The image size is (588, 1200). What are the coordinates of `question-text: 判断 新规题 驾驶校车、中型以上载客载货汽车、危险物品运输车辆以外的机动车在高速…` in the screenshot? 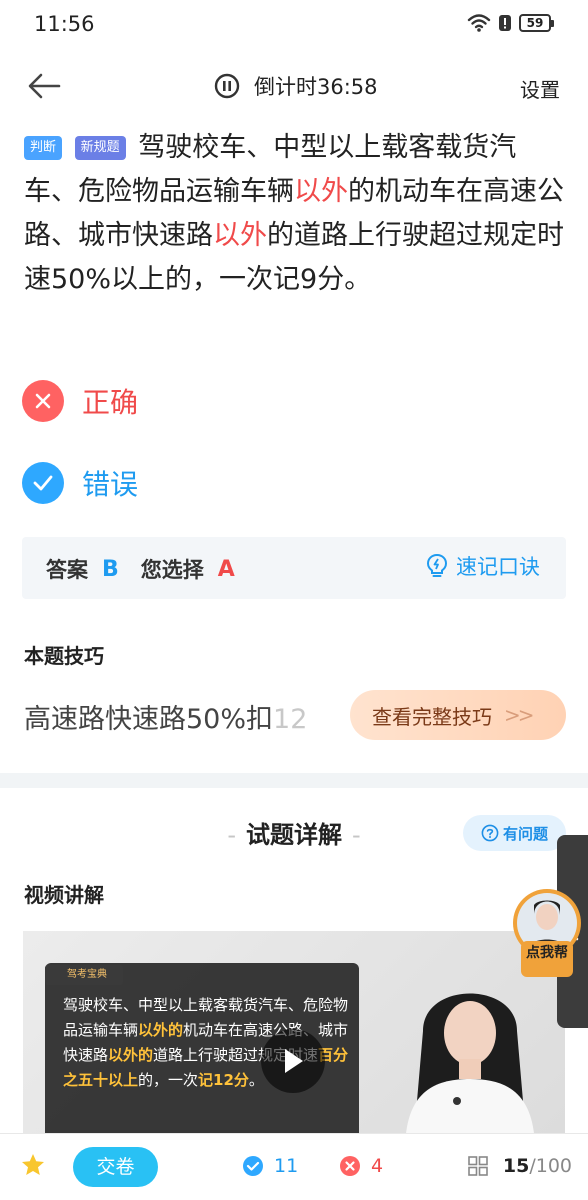 It's located at (294, 214).